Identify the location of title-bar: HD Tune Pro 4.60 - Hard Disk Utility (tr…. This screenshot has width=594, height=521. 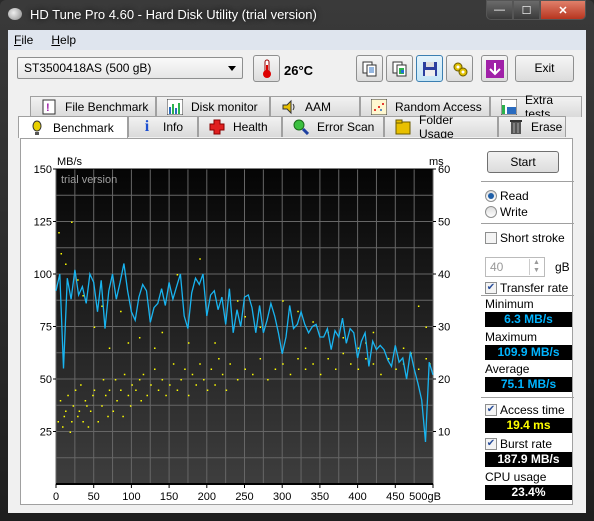
(297, 15).